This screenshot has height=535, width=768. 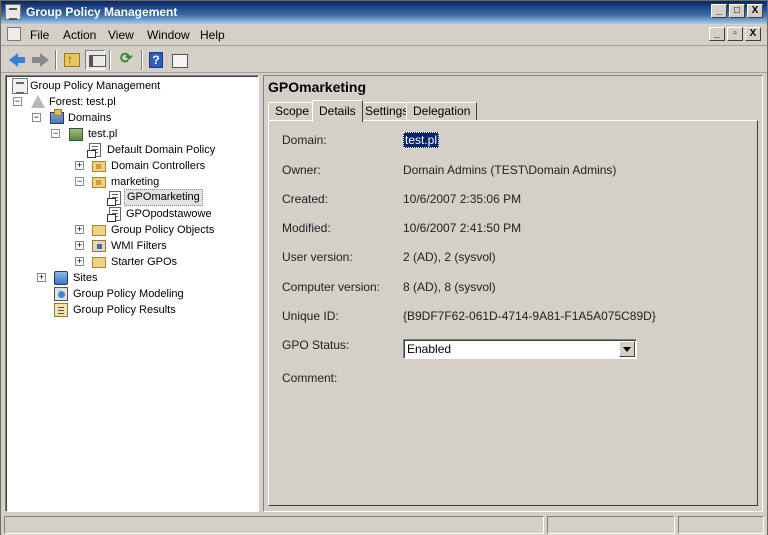 I want to click on status-bar, so click(x=384, y=525).